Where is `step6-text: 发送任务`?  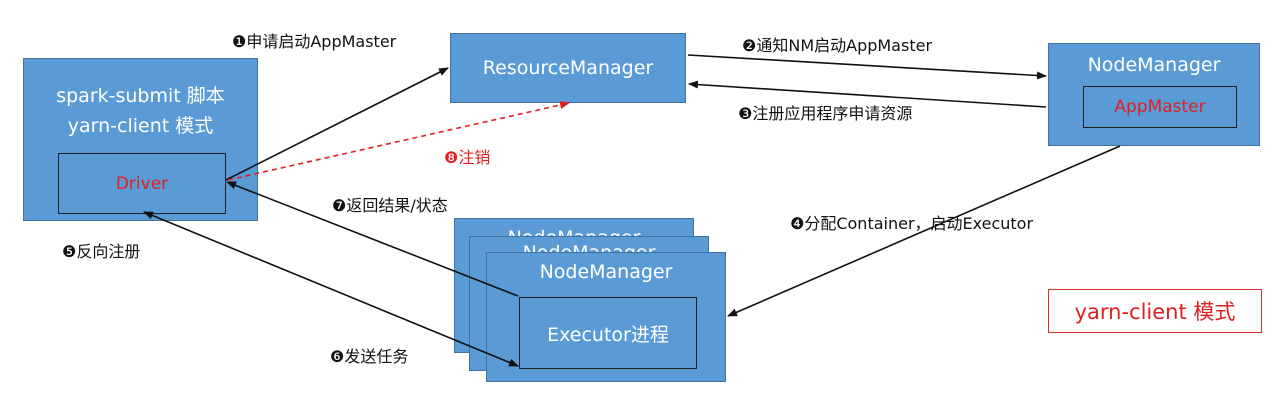
step6-text: 发送任务 is located at coordinates (376, 356).